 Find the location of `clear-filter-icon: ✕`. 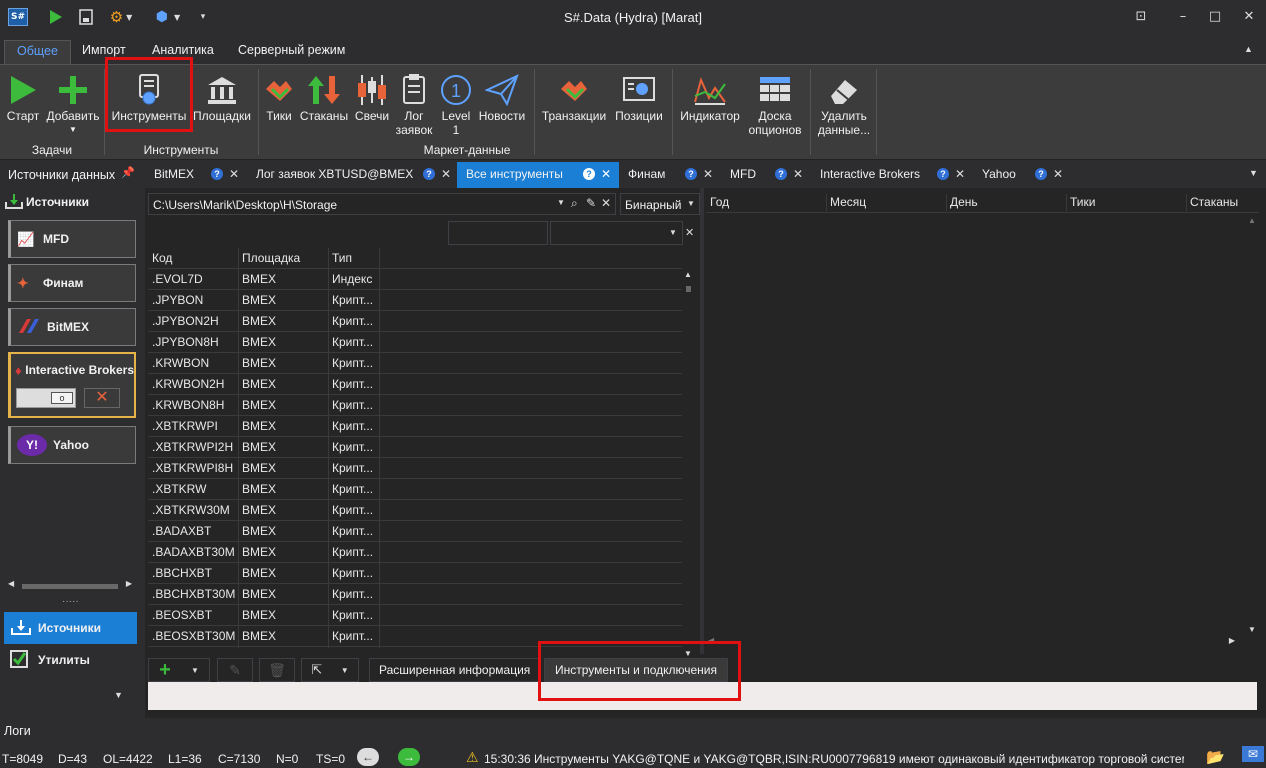

clear-filter-icon: ✕ is located at coordinates (689, 232).